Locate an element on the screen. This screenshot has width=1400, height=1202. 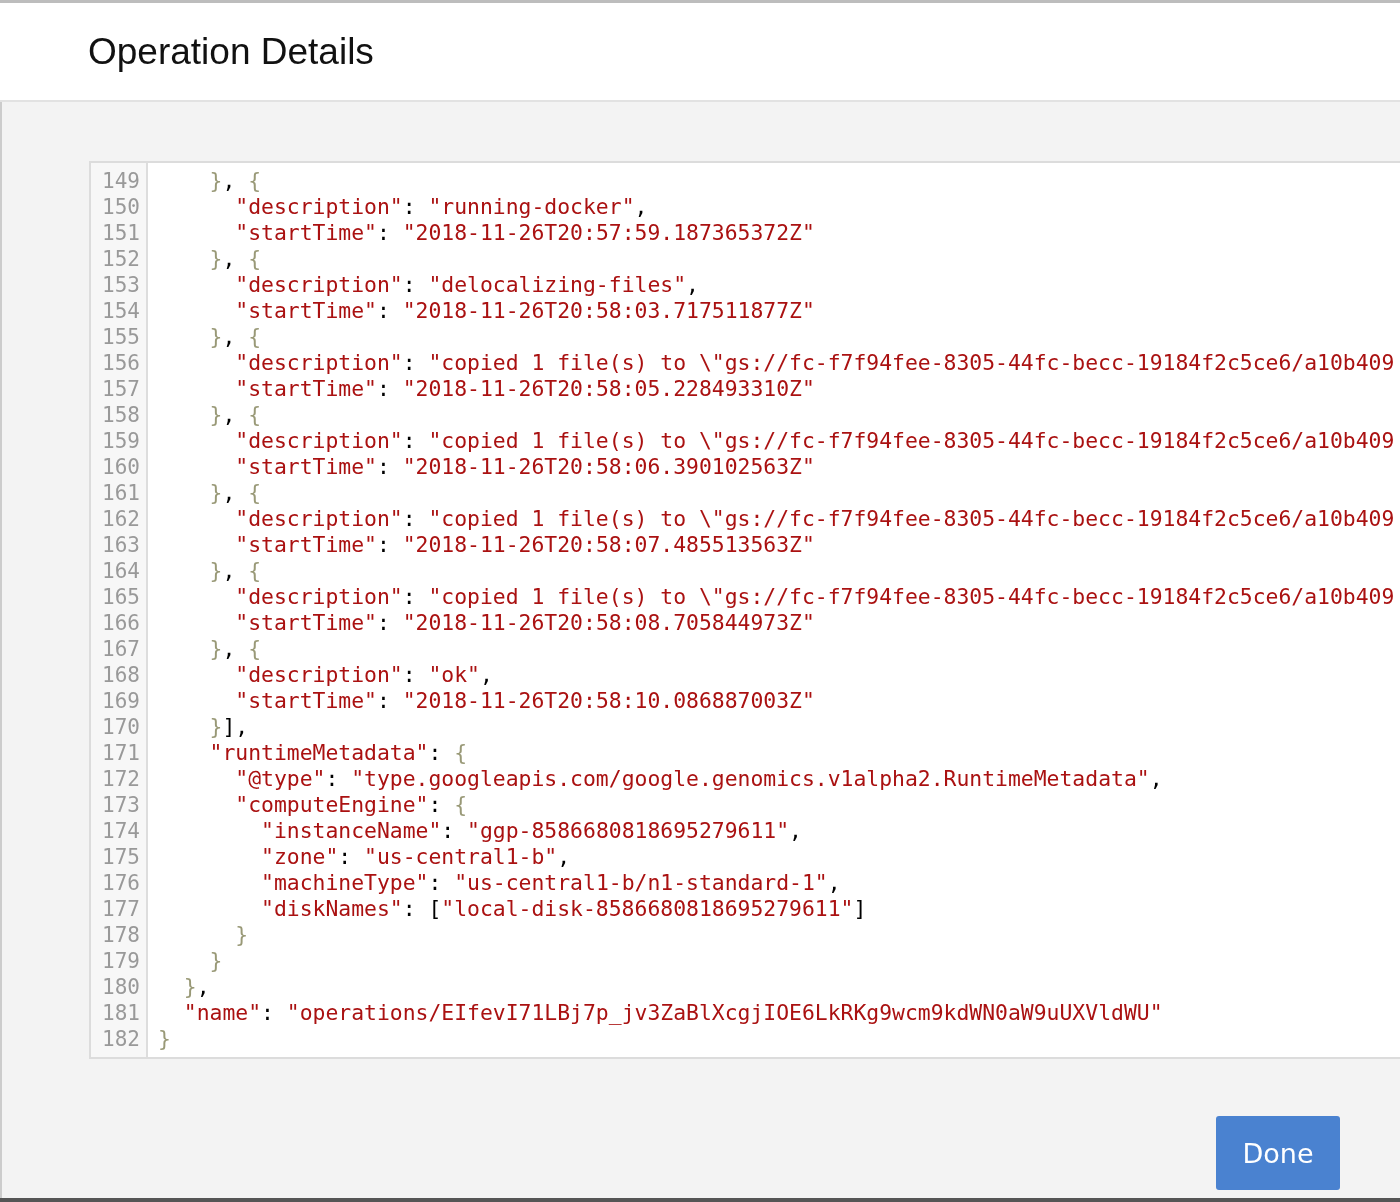
line-number: 181 is located at coordinates (121, 1013).